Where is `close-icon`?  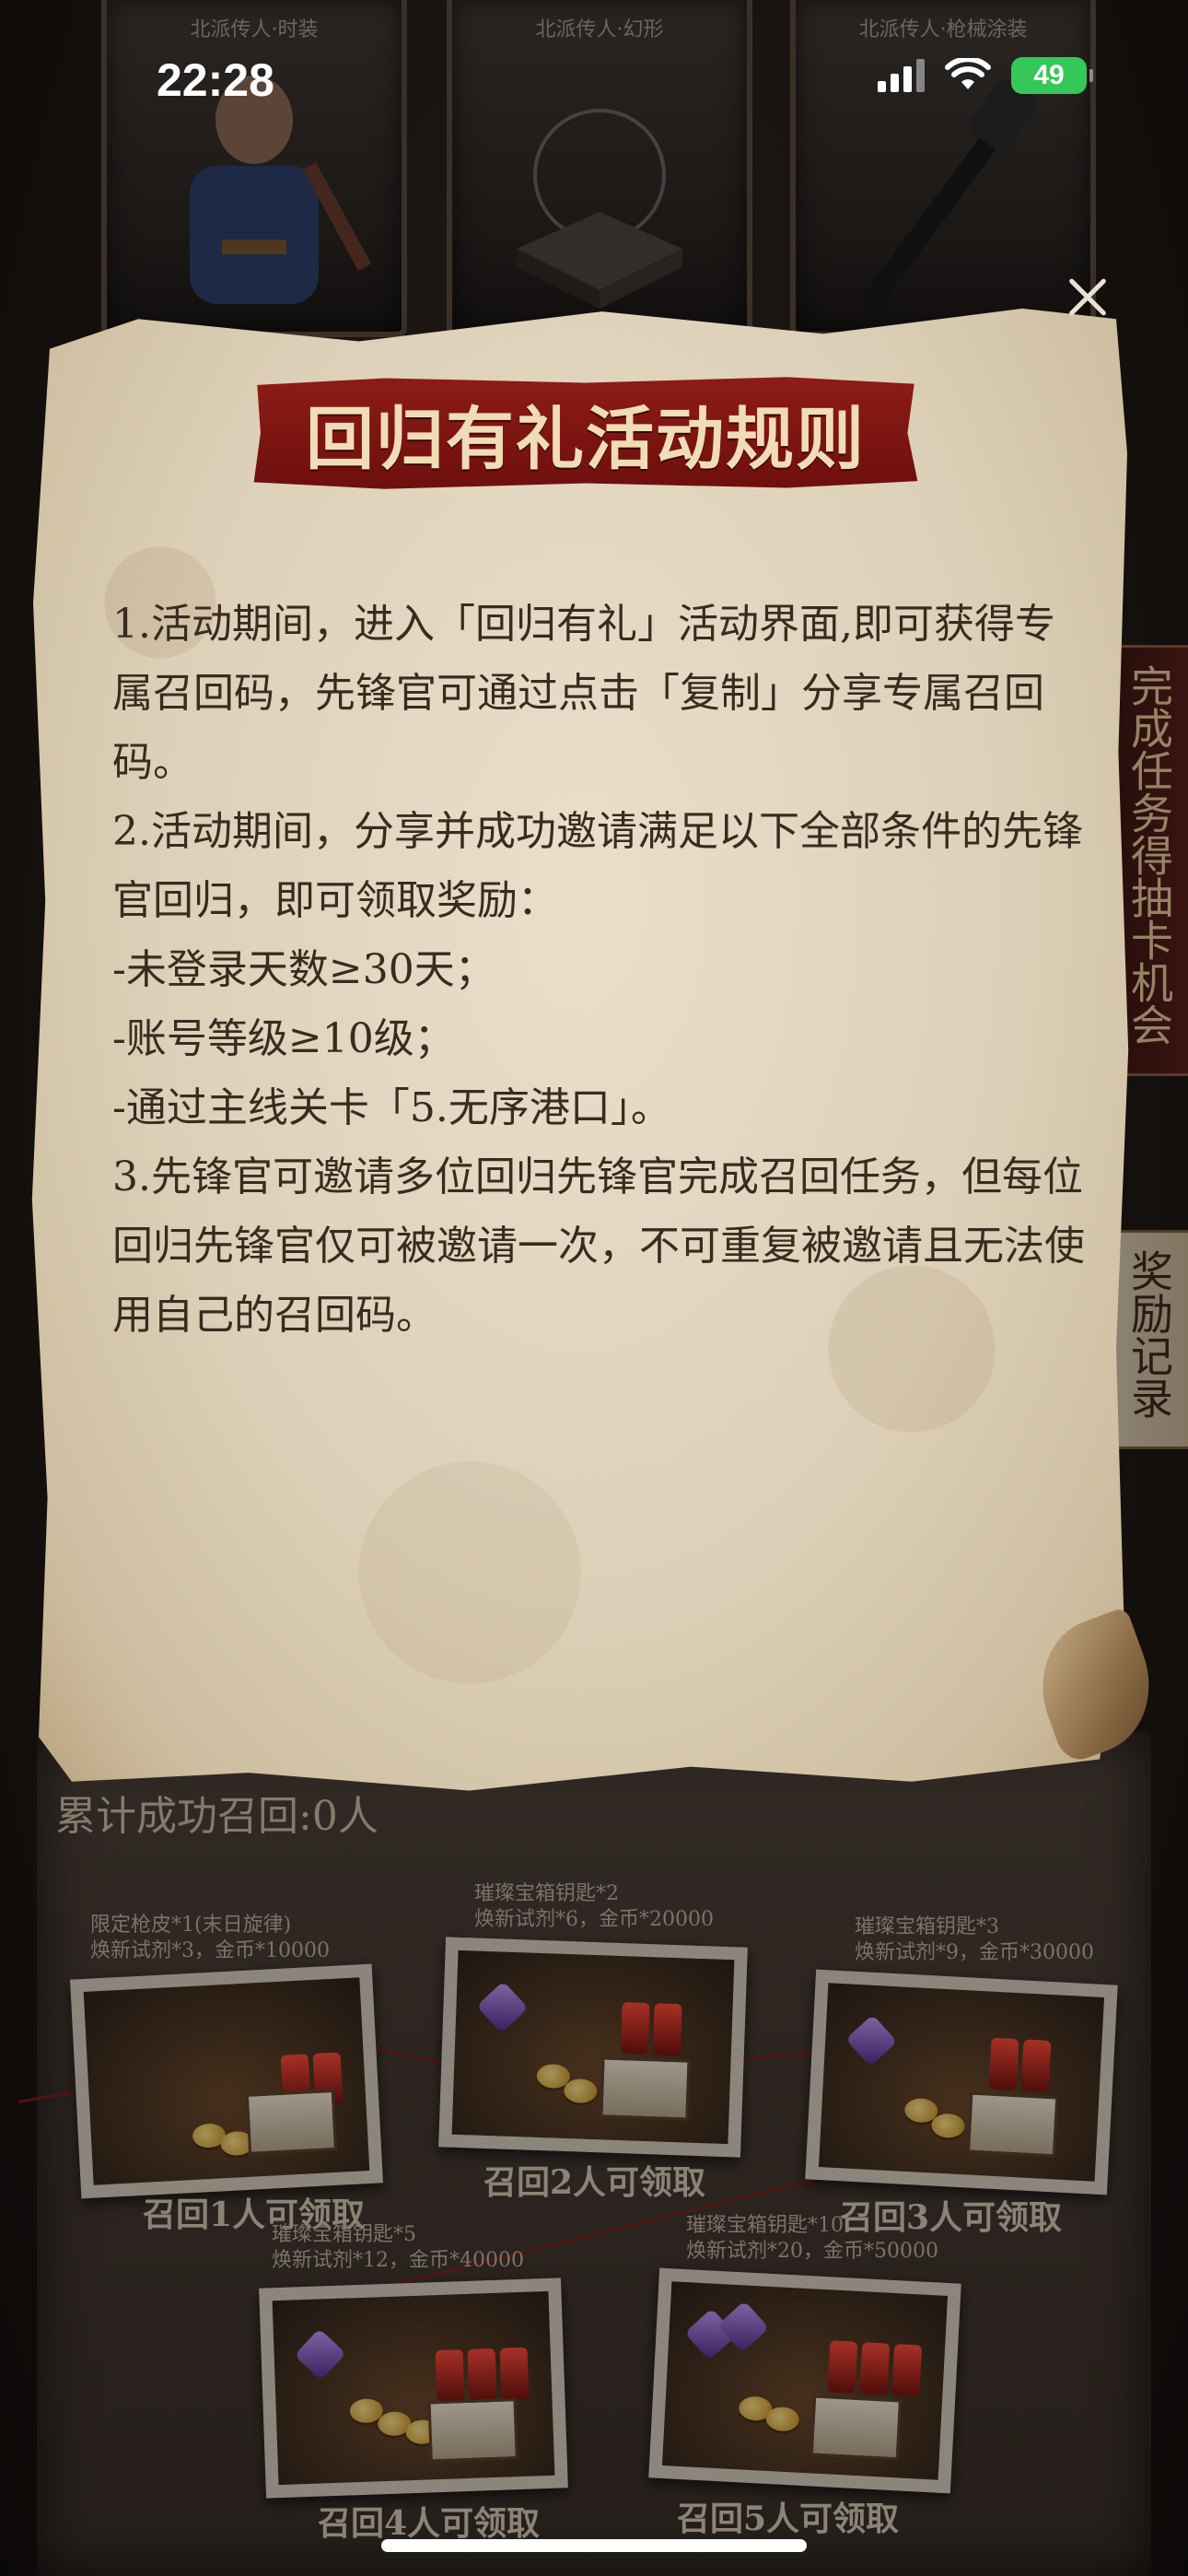
close-icon is located at coordinates (1087, 297).